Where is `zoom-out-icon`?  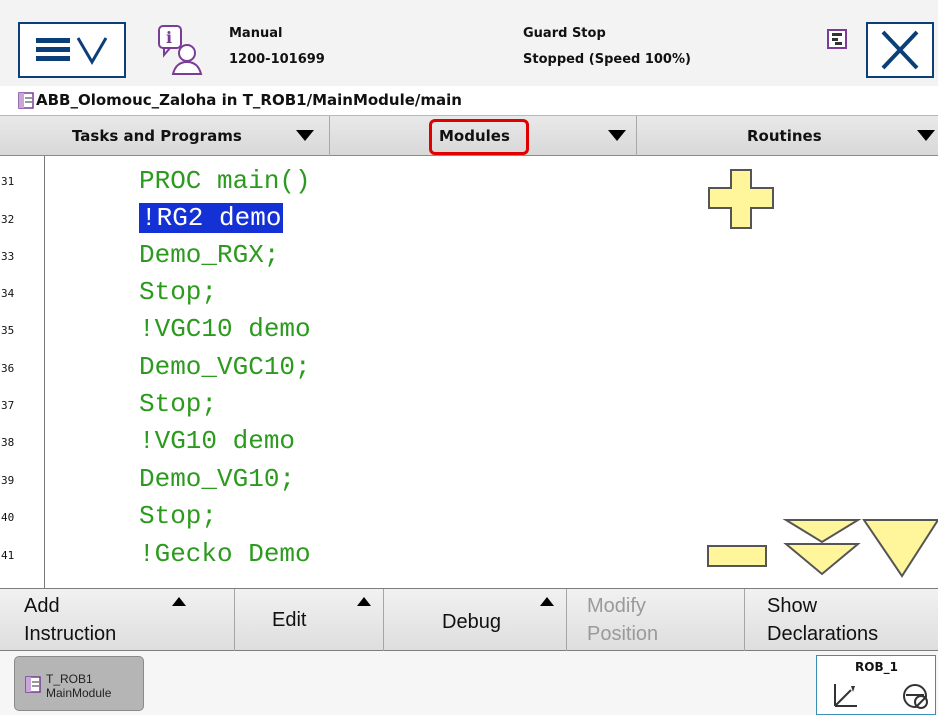 zoom-out-icon is located at coordinates (737, 556).